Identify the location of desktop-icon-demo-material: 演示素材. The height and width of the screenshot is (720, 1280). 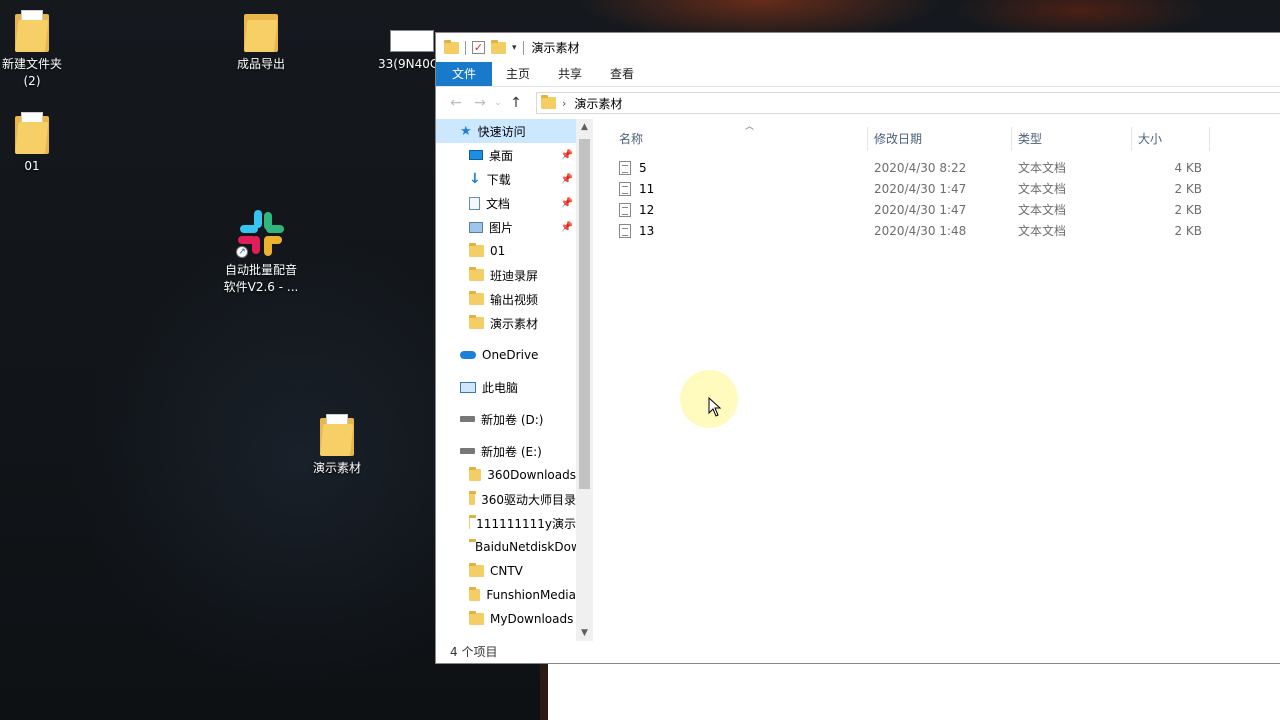
(337, 445).